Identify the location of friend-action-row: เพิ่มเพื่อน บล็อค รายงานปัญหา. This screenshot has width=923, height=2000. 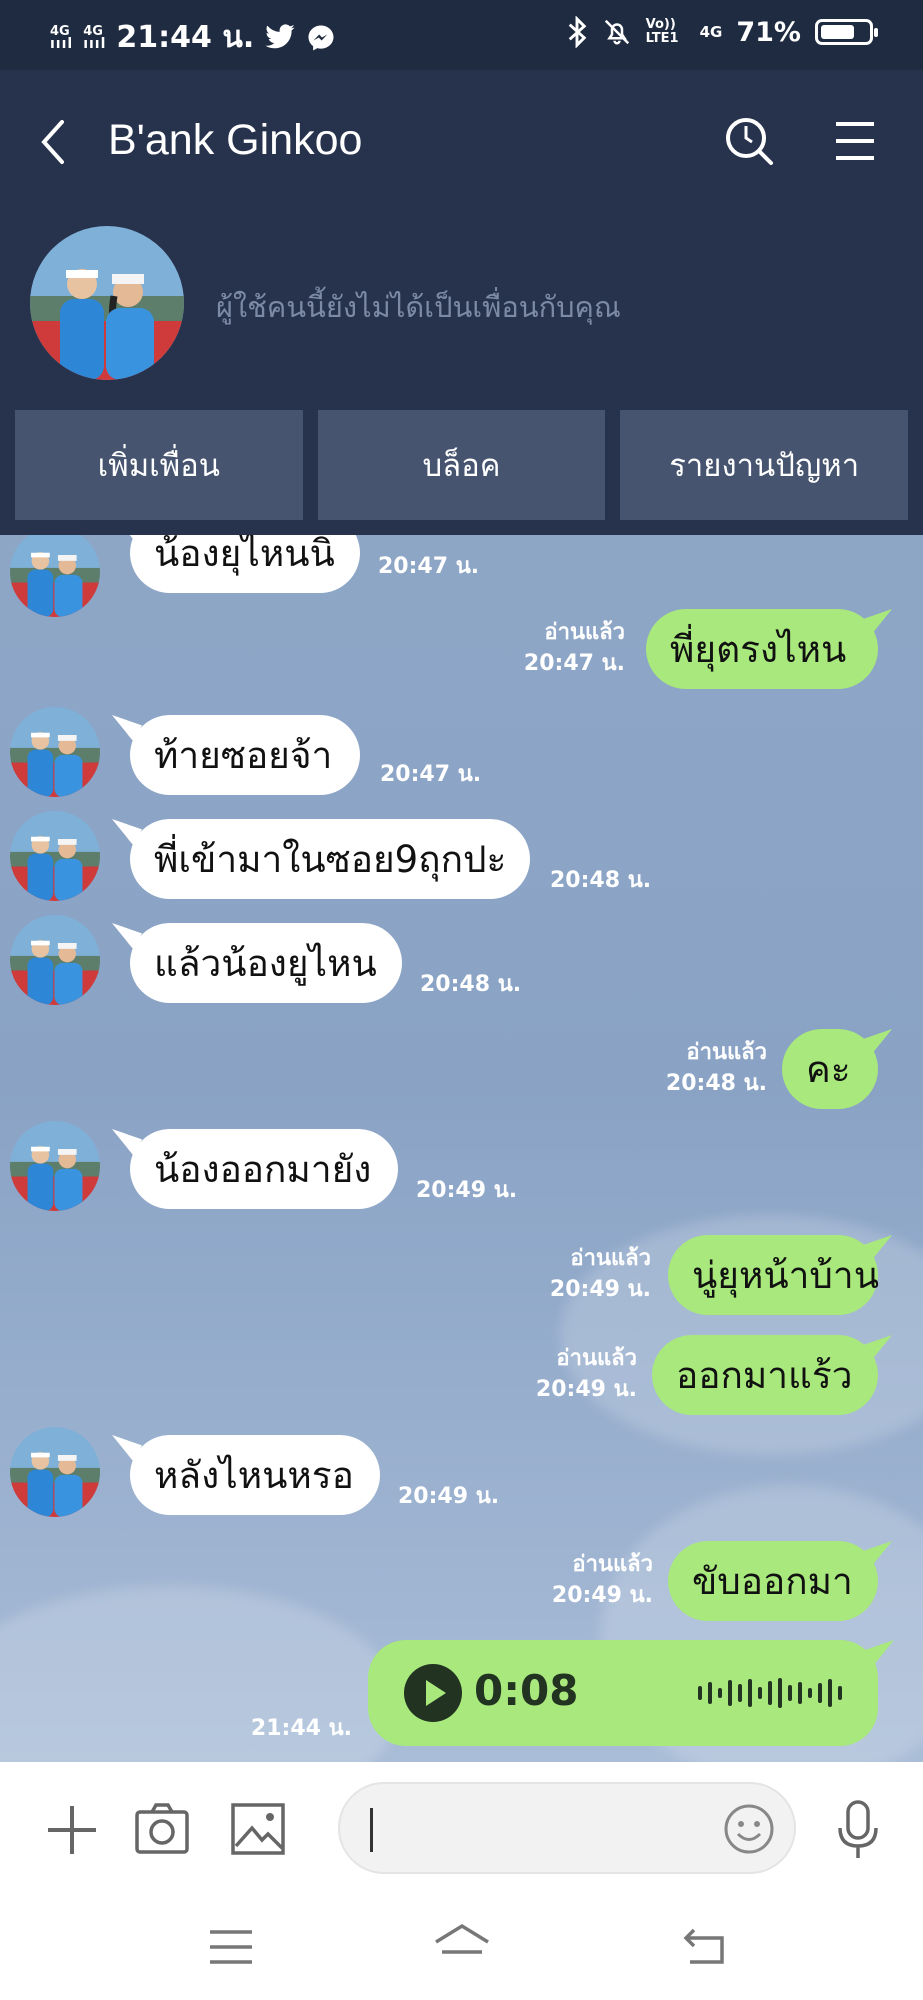
(462, 465).